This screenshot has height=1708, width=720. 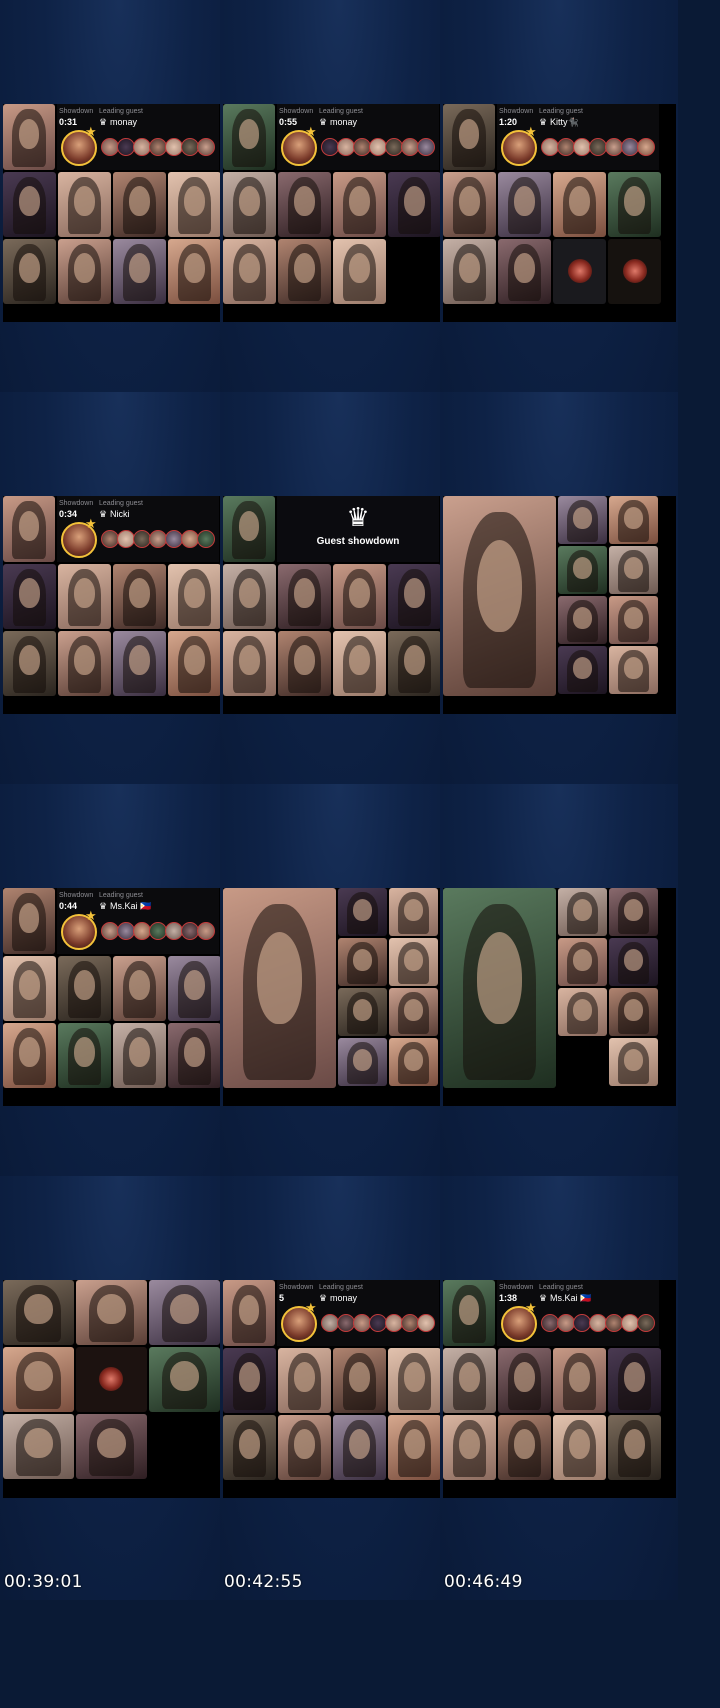 I want to click on thumbnail-cell: 00:39:01, so click(x=119, y=1388).